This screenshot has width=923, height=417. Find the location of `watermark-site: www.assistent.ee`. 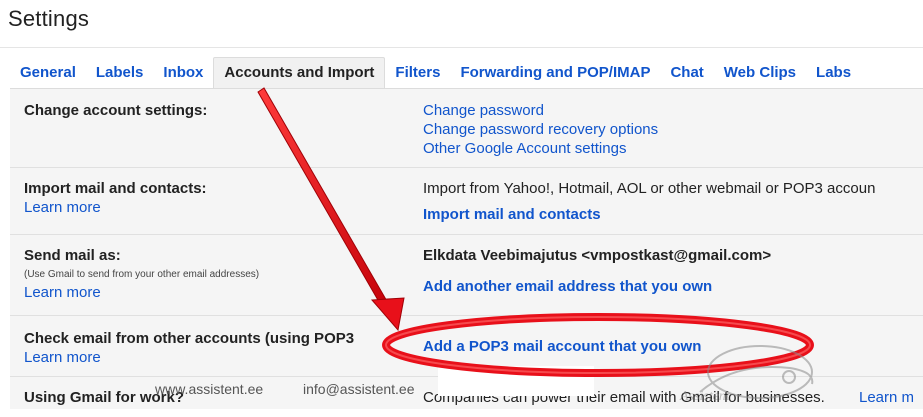

watermark-site: www.assistent.ee is located at coordinates (209, 389).